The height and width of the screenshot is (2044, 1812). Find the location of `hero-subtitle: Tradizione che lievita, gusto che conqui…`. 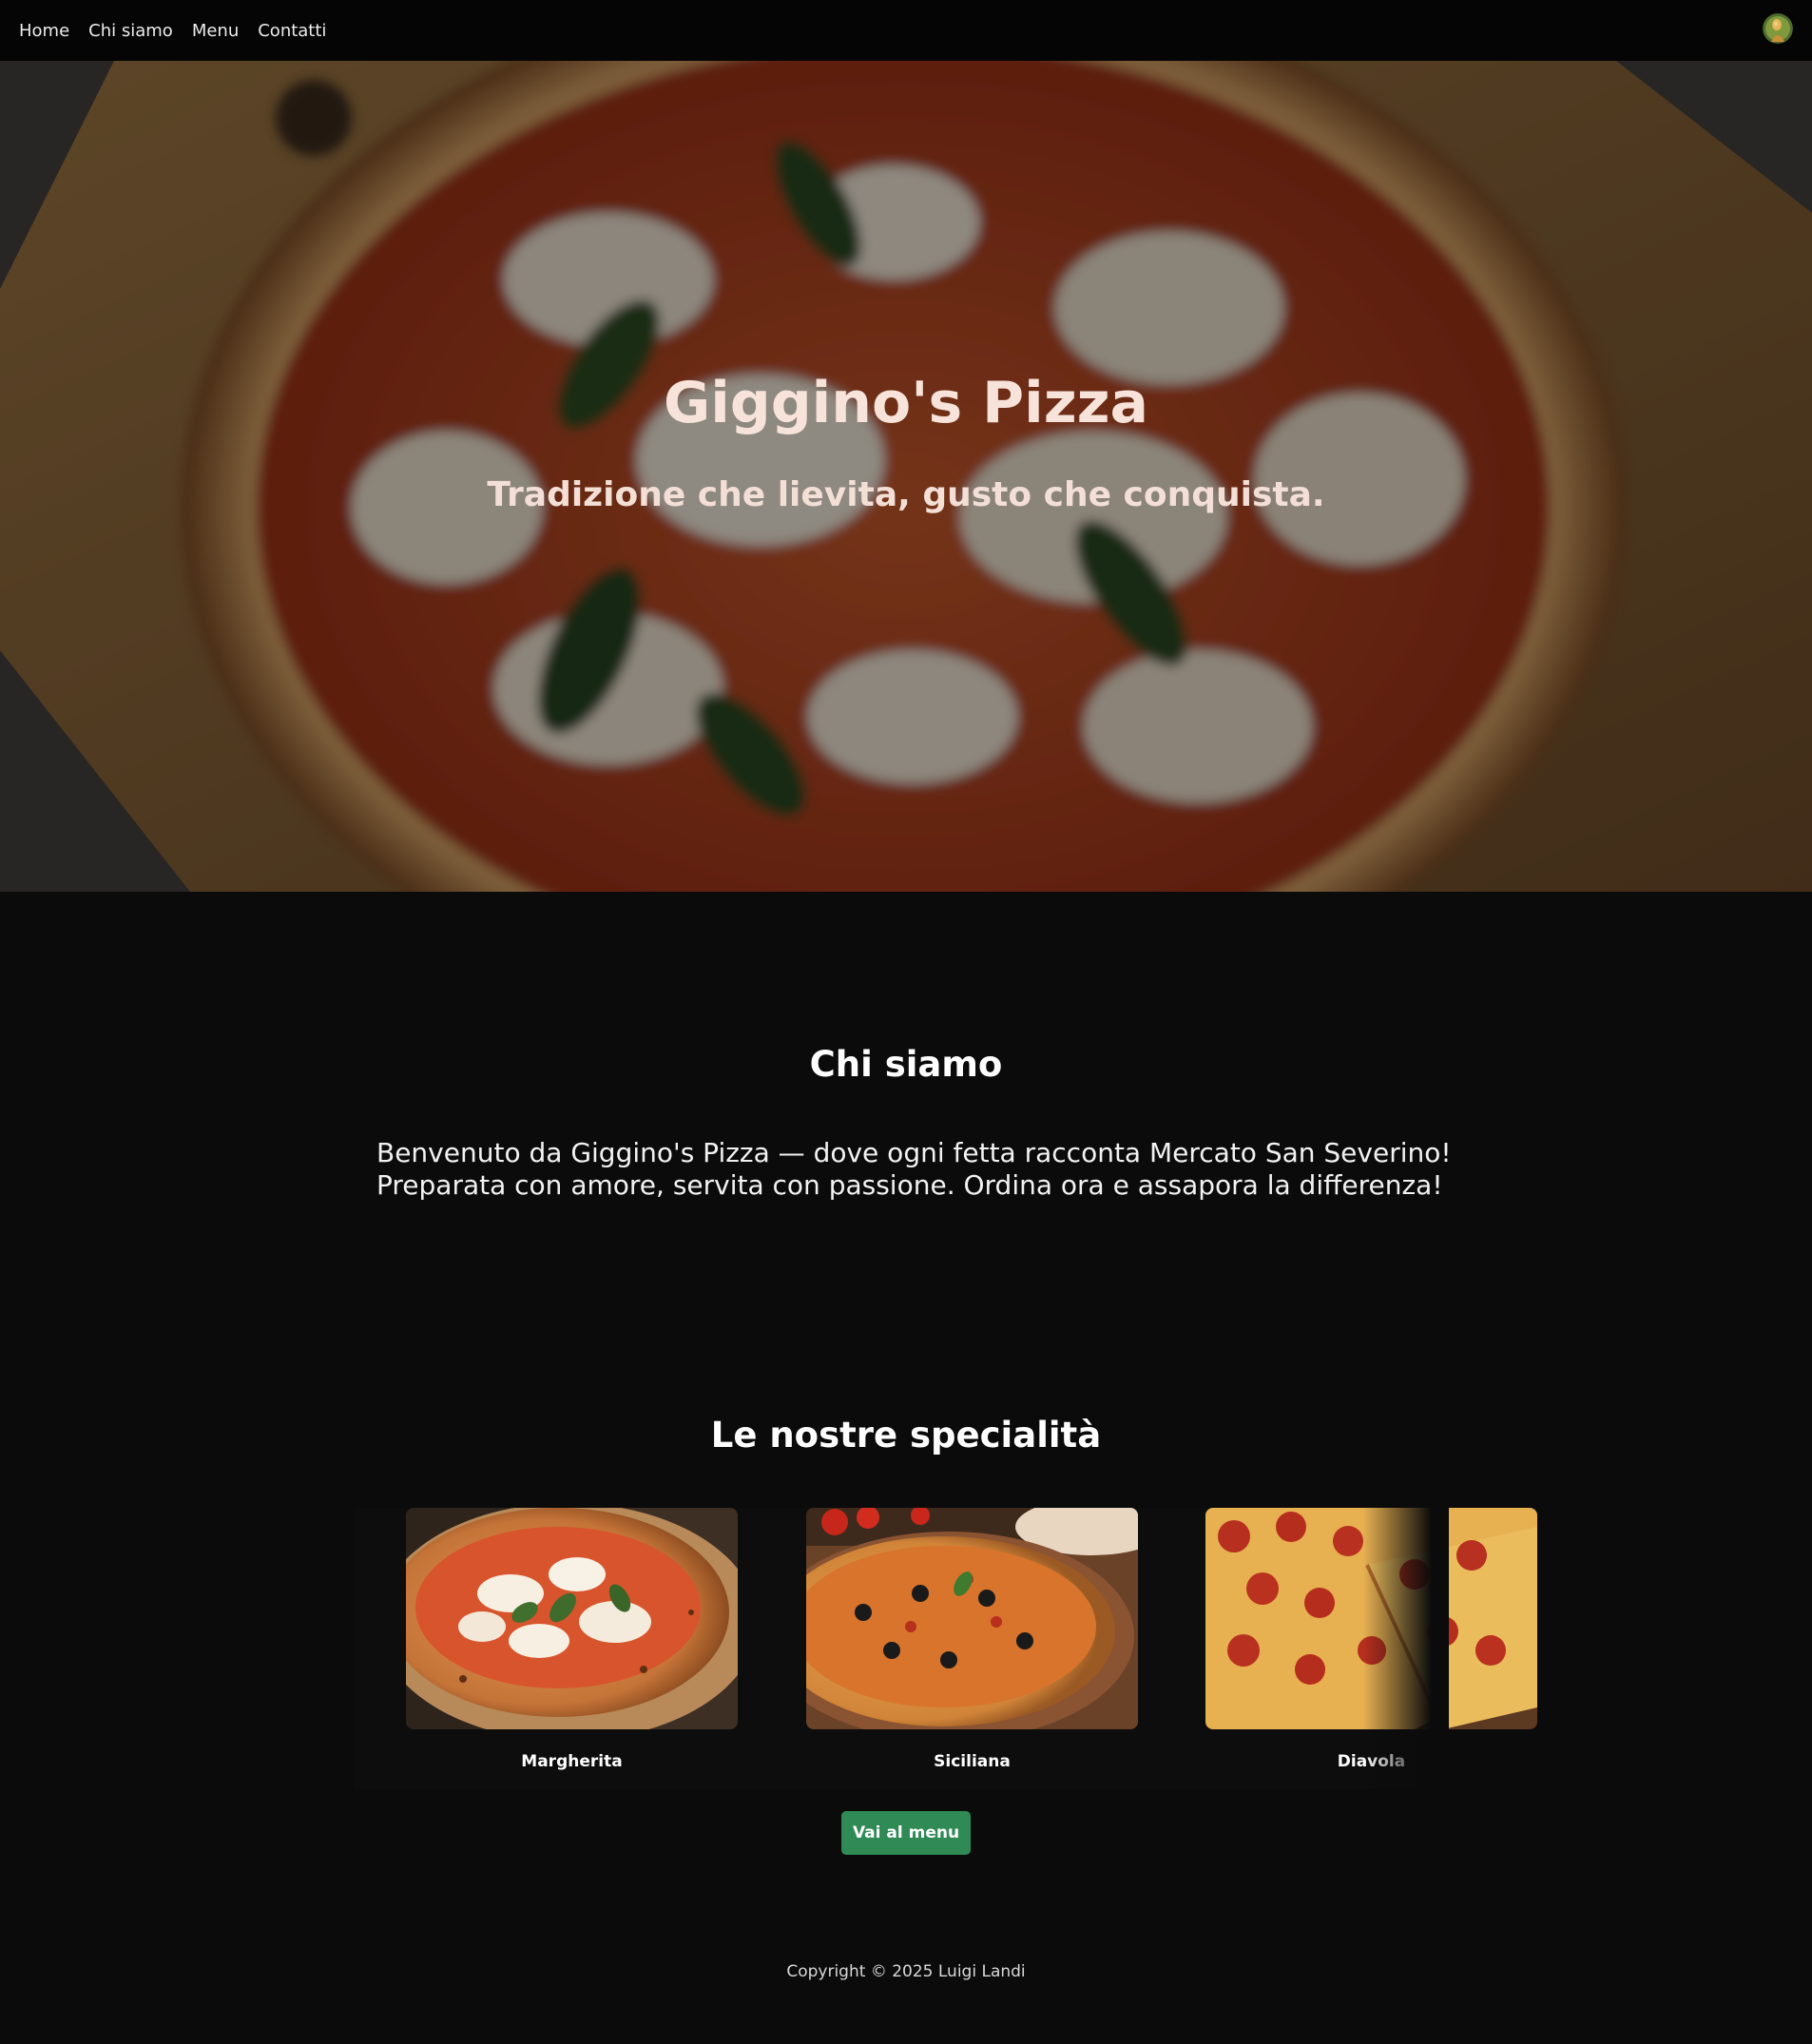

hero-subtitle: Tradizione che lievita, gusto che conqui… is located at coordinates (906, 495).